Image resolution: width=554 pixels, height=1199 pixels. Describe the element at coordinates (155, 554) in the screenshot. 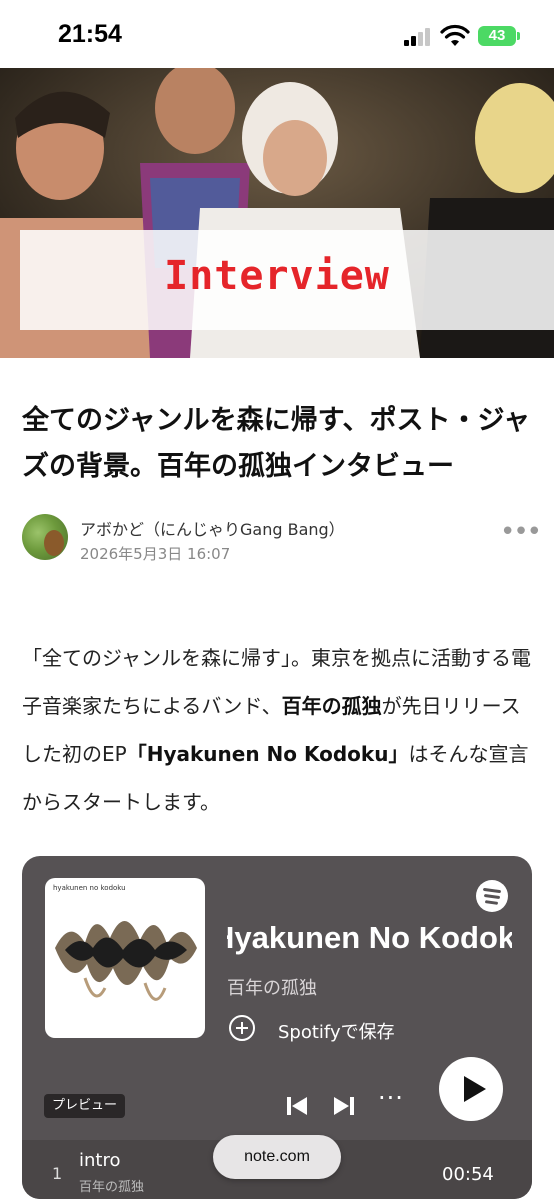

I see `post-date: 2026年5月3日 16:07` at that location.